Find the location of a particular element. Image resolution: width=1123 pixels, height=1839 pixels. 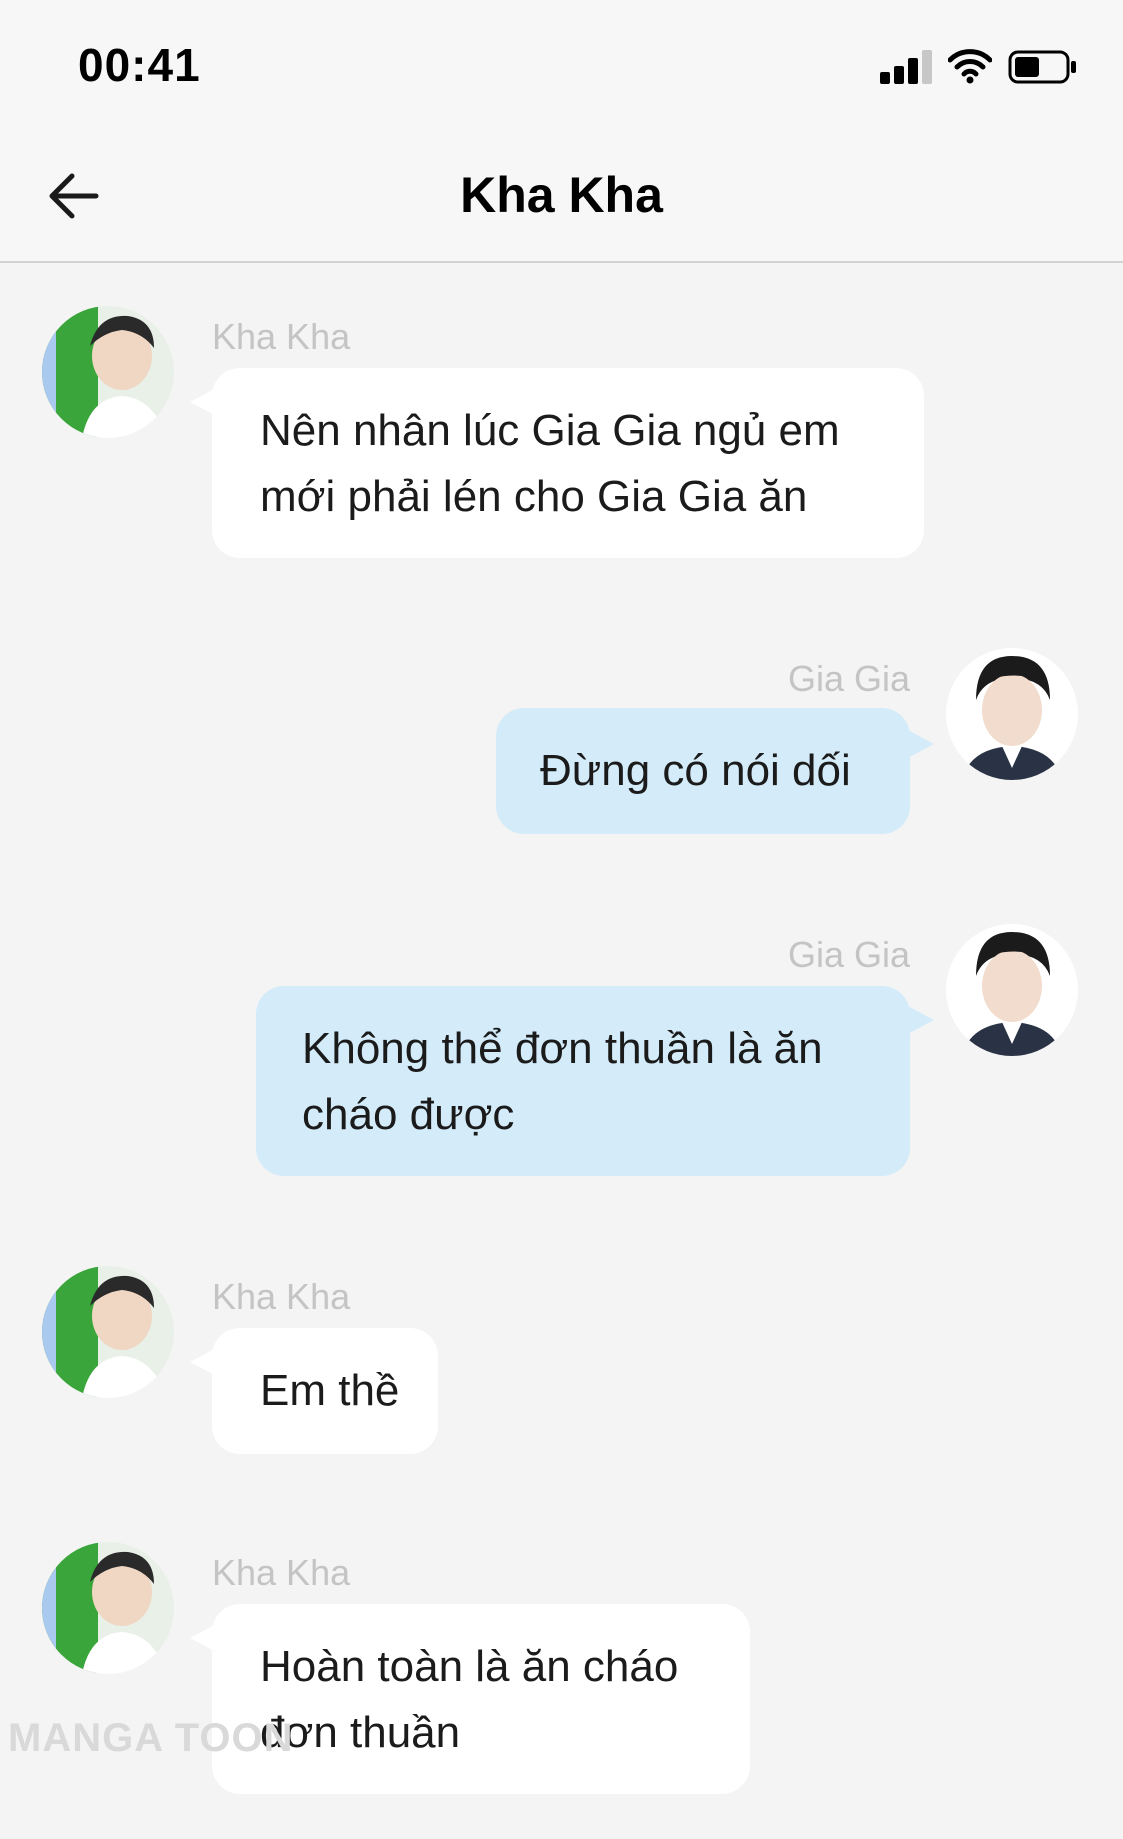

message-text-line: Em thề is located at coordinates (330, 1390).